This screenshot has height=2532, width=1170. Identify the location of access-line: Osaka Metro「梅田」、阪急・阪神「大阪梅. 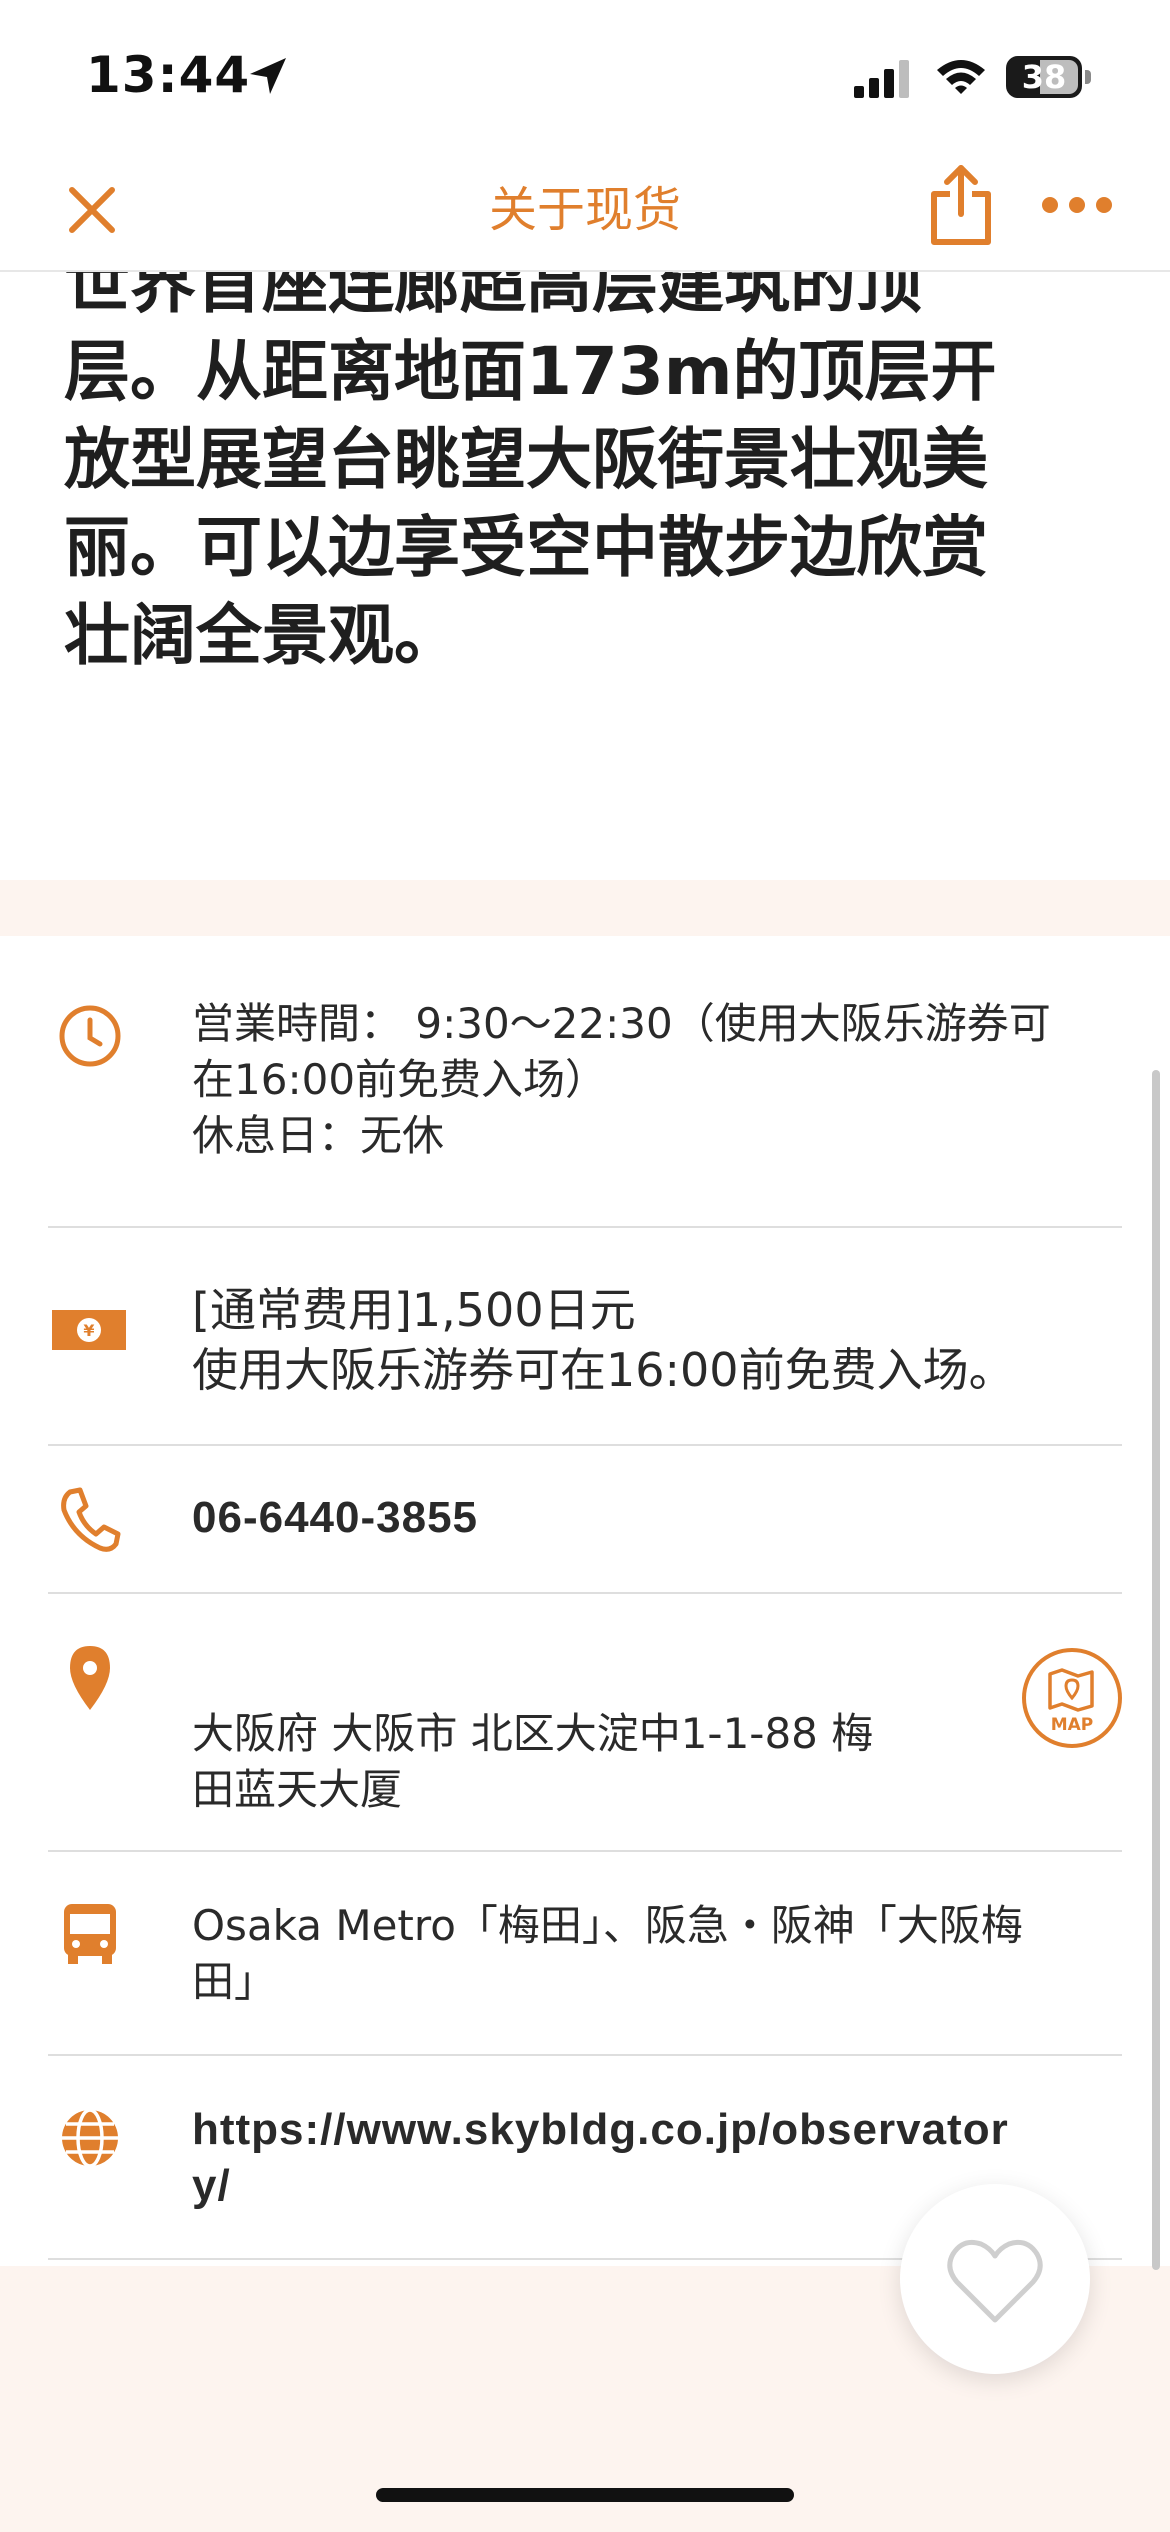
(607, 1925).